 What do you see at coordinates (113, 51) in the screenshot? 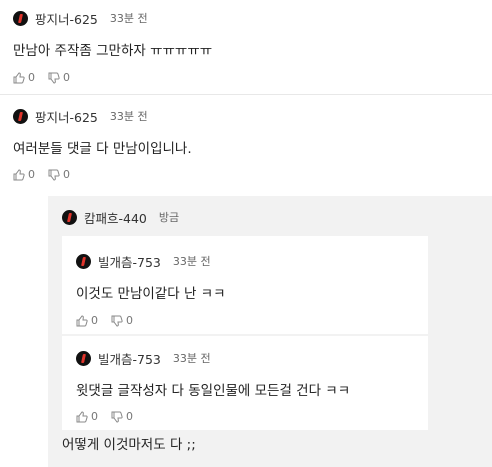
I see `comment-text: 만남아 주작좀 그만하자 ㅠㅠㅠㅠㅠ` at bounding box center [113, 51].